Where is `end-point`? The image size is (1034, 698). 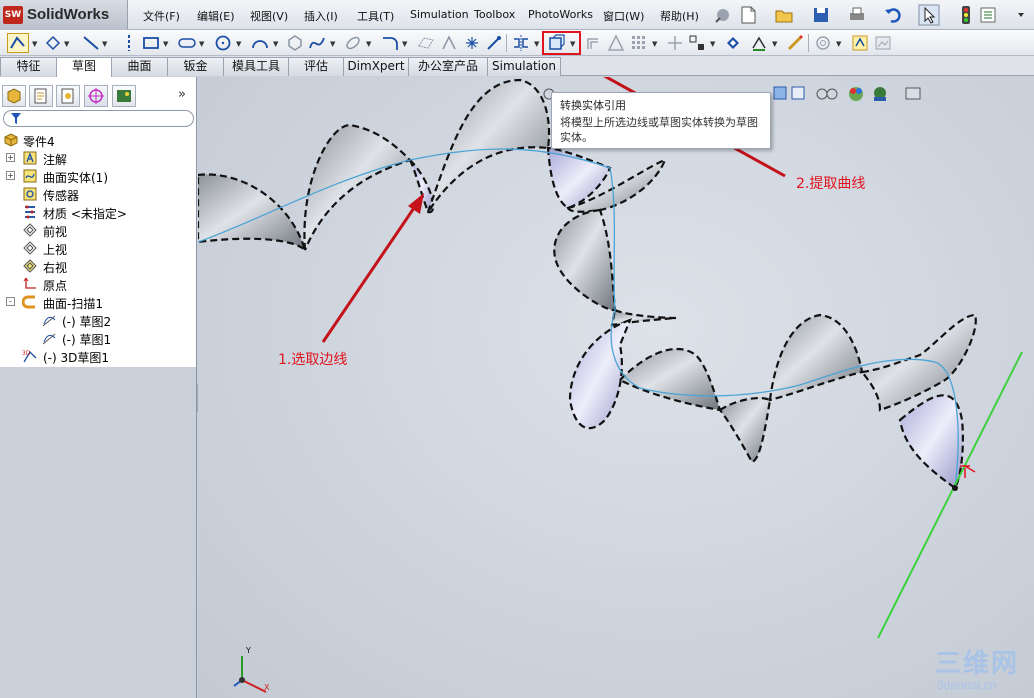 end-point is located at coordinates (955, 488).